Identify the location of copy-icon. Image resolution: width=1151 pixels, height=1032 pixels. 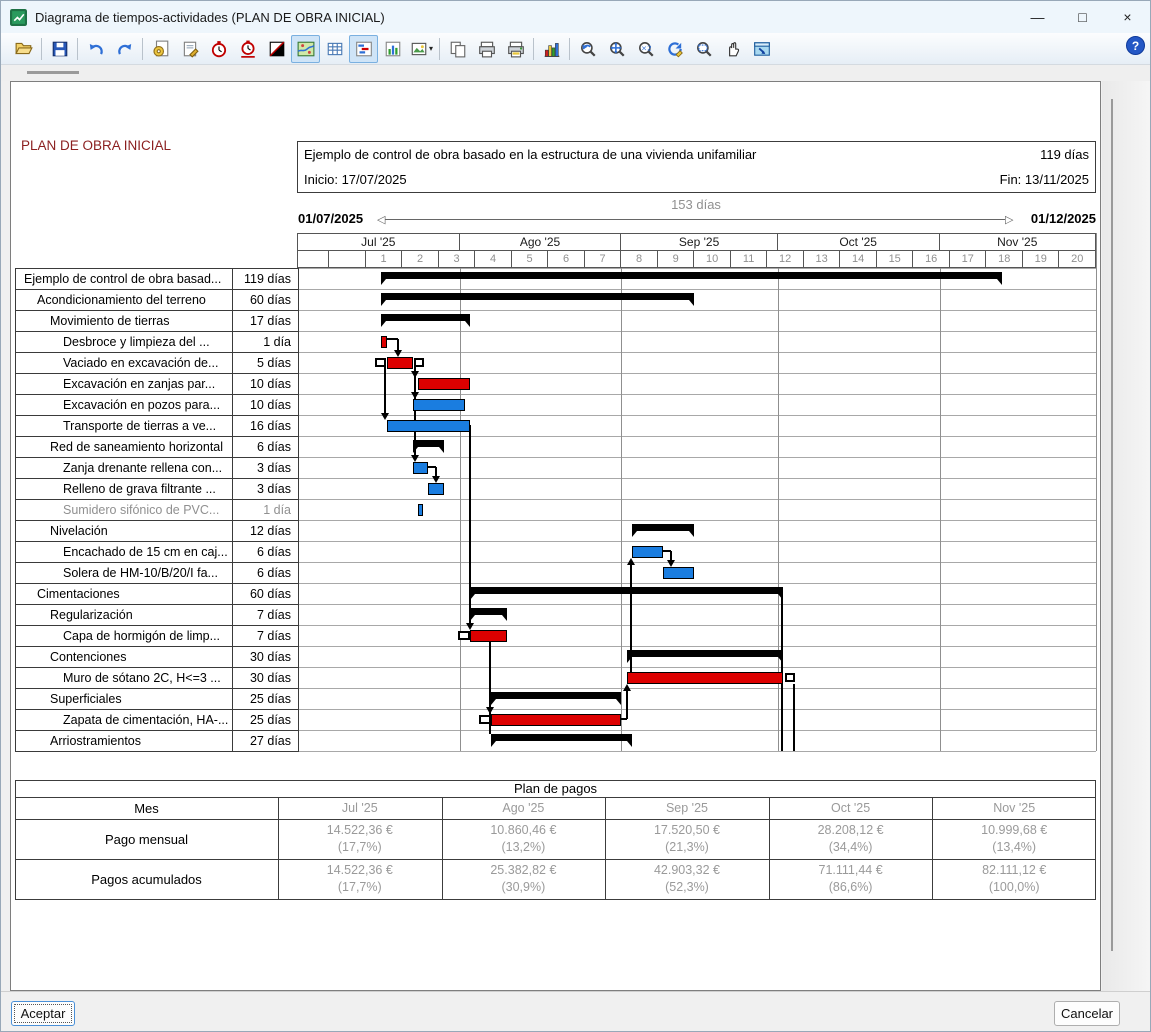
(457, 49).